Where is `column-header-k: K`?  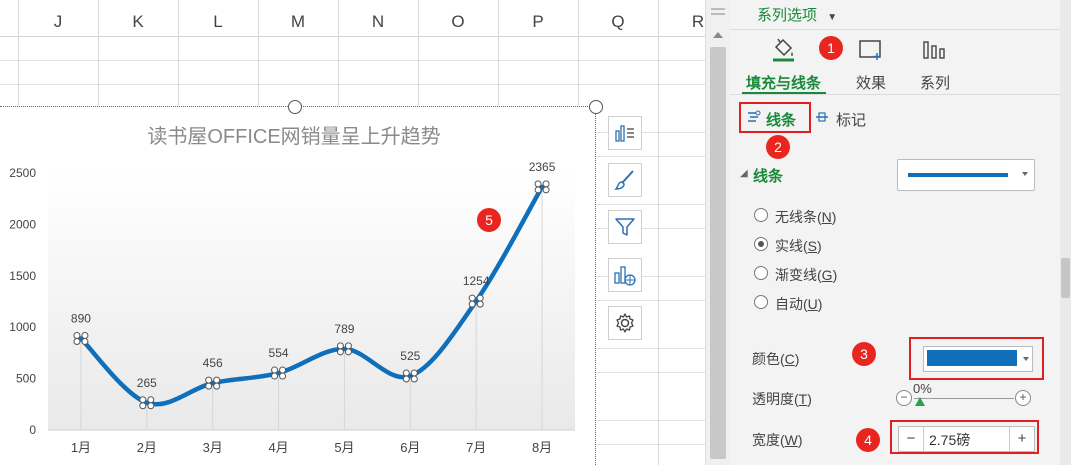 column-header-k: K is located at coordinates (138, 18).